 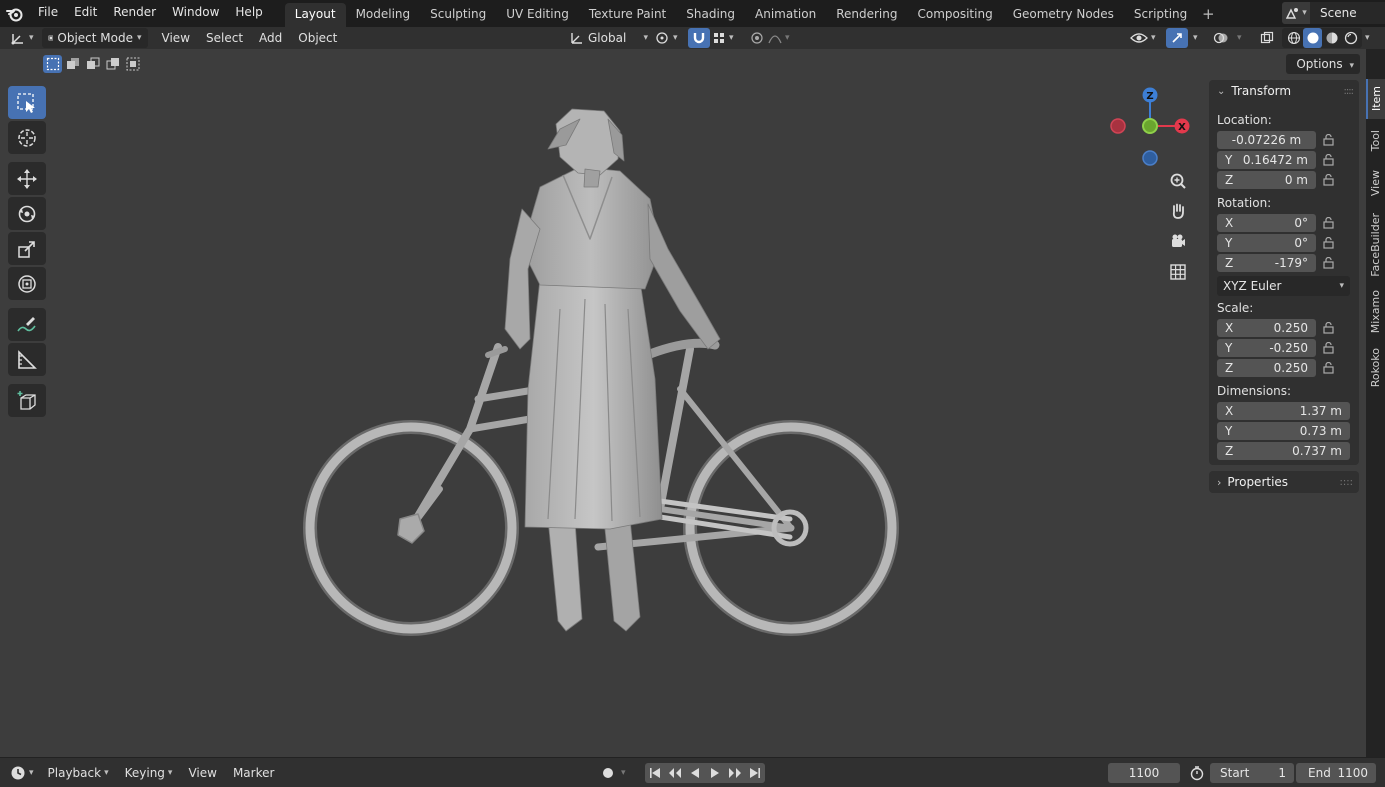 I want to click on mode-label: Object Mode, so click(x=95, y=38).